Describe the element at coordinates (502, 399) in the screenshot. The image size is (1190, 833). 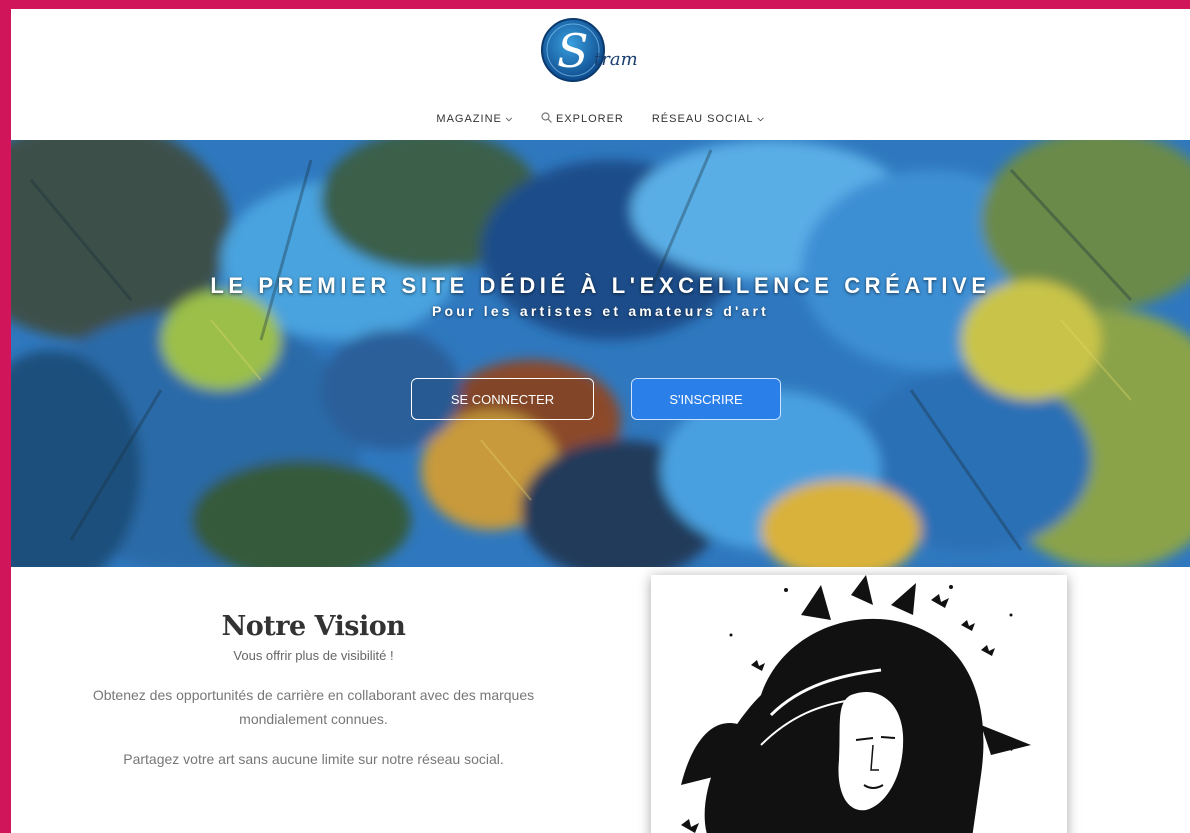
I see `login-button: SE CONNECTER` at that location.